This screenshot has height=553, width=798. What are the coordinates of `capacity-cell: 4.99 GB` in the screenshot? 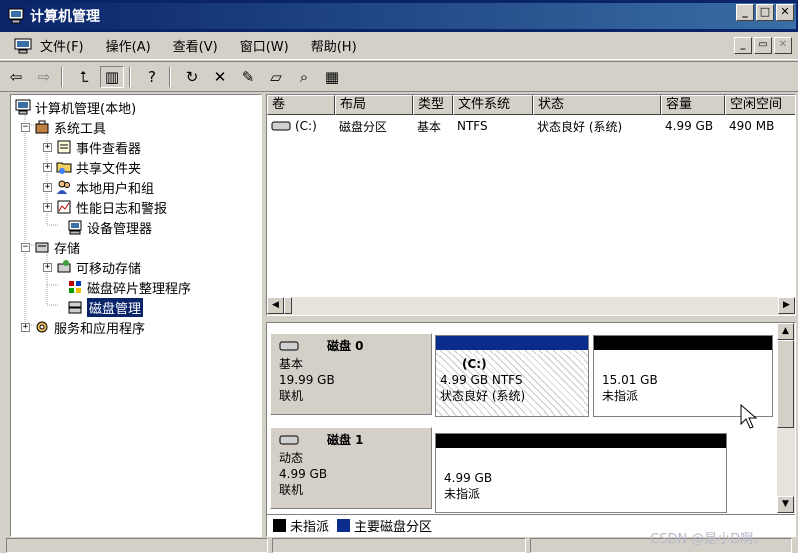 It's located at (689, 126).